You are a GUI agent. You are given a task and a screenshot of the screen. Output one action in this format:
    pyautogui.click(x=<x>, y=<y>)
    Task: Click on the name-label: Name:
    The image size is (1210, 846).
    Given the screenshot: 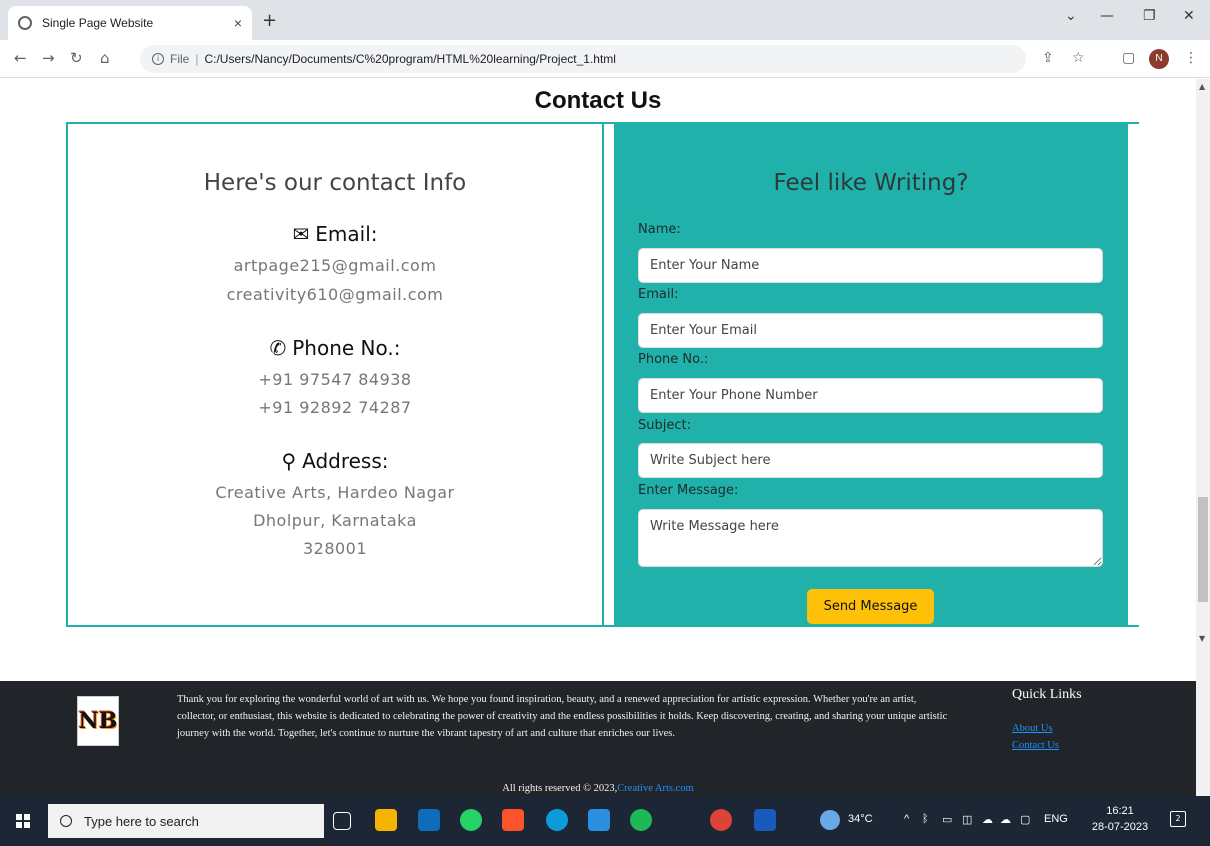 What is the action you would take?
    pyautogui.click(x=659, y=229)
    